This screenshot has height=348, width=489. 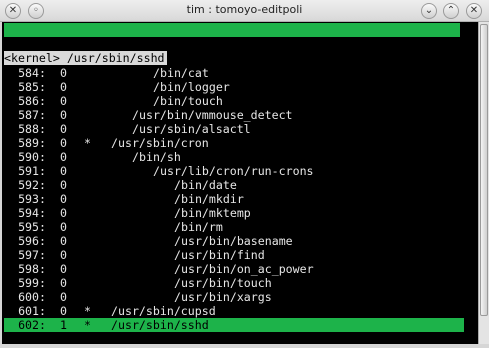 What do you see at coordinates (32, 255) in the screenshot?
I see `domain-index: 597:` at bounding box center [32, 255].